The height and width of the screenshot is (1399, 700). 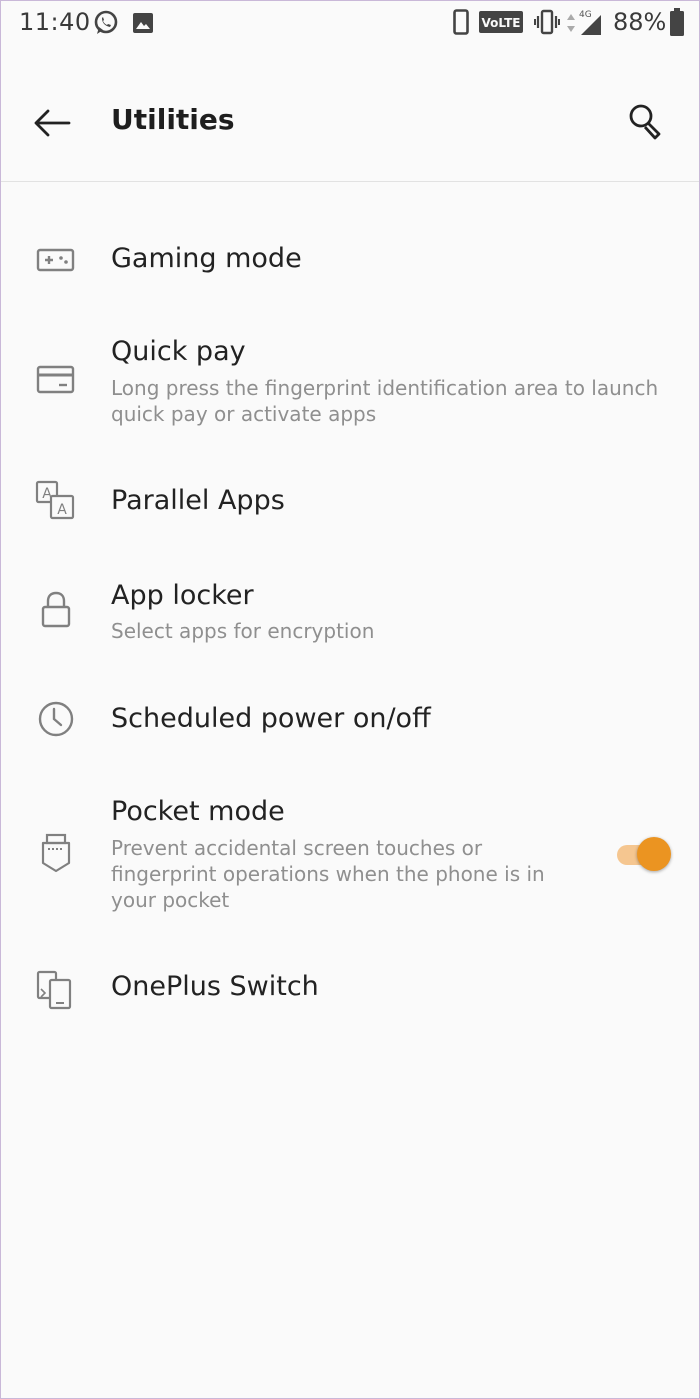 I want to click on signal-icon: 4G, so click(x=590, y=22).